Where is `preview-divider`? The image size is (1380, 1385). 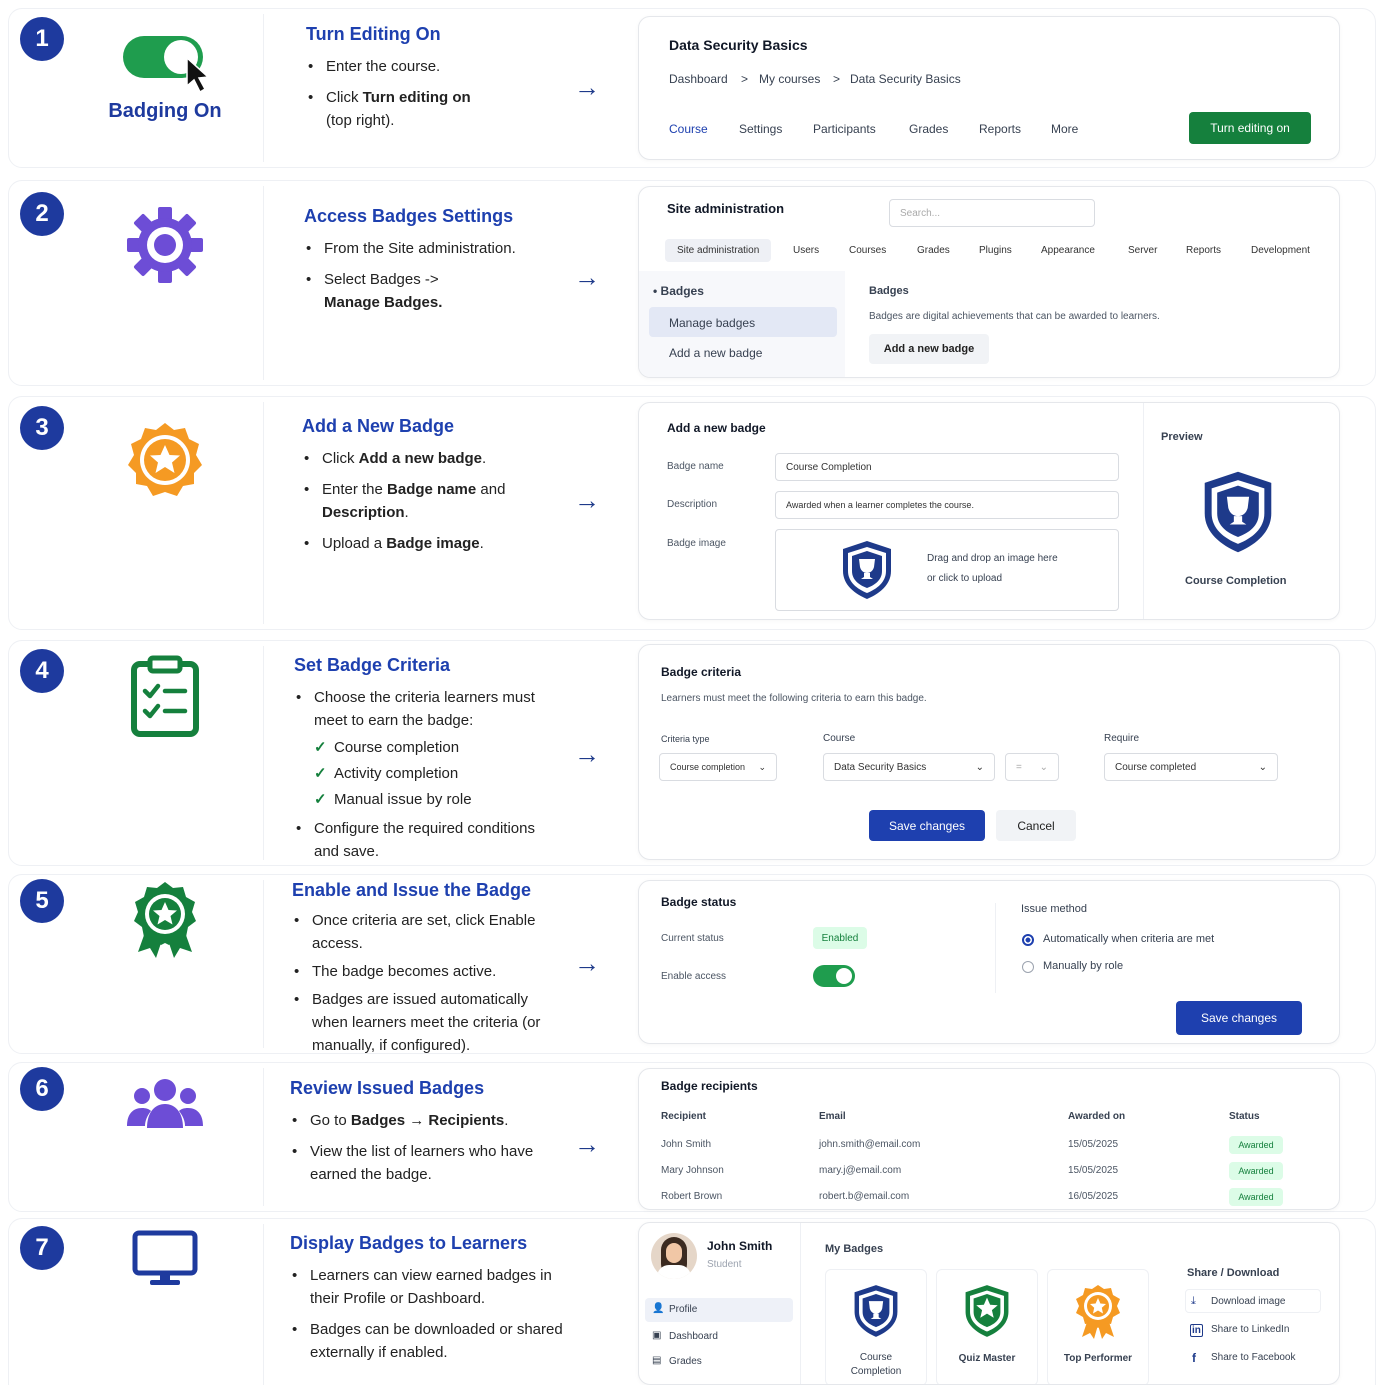 preview-divider is located at coordinates (1143, 511).